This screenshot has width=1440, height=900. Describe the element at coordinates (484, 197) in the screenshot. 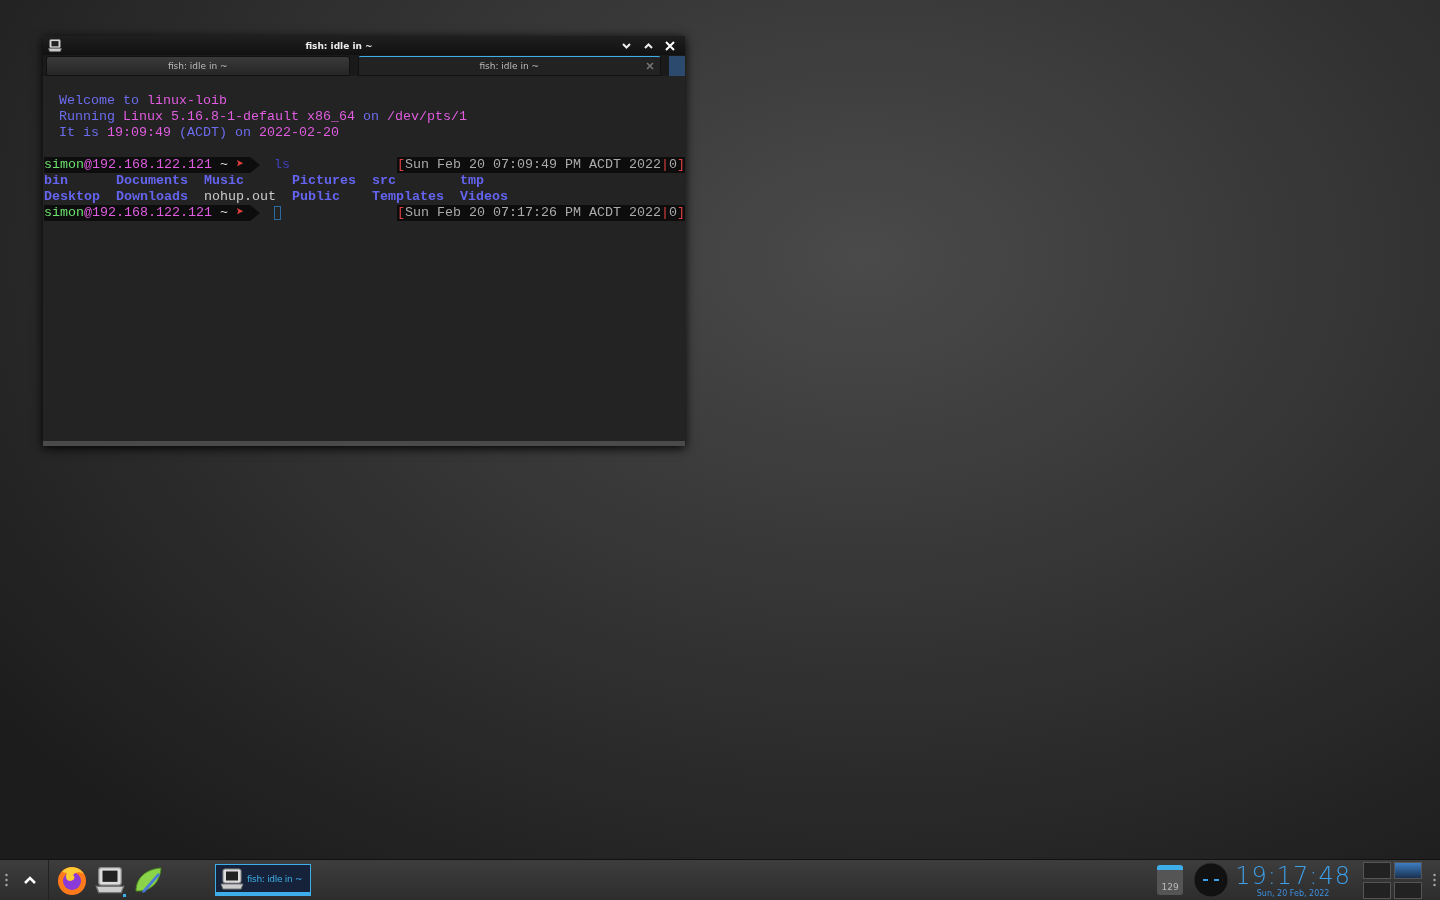

I see `file-name: Videos` at that location.